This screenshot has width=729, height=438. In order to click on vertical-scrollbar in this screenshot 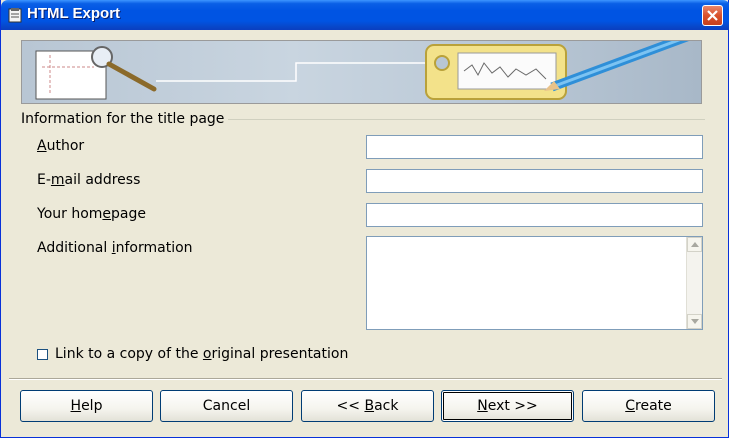, I will do `click(694, 283)`.